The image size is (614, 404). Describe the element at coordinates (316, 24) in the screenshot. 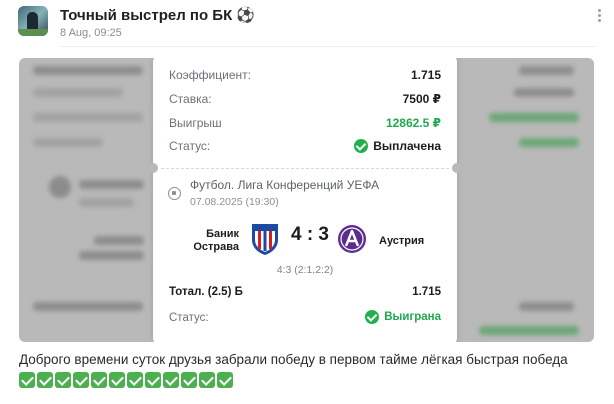

I see `post-header: Точный выстрел по БК ⚽ 8 Aug, 09:25` at that location.